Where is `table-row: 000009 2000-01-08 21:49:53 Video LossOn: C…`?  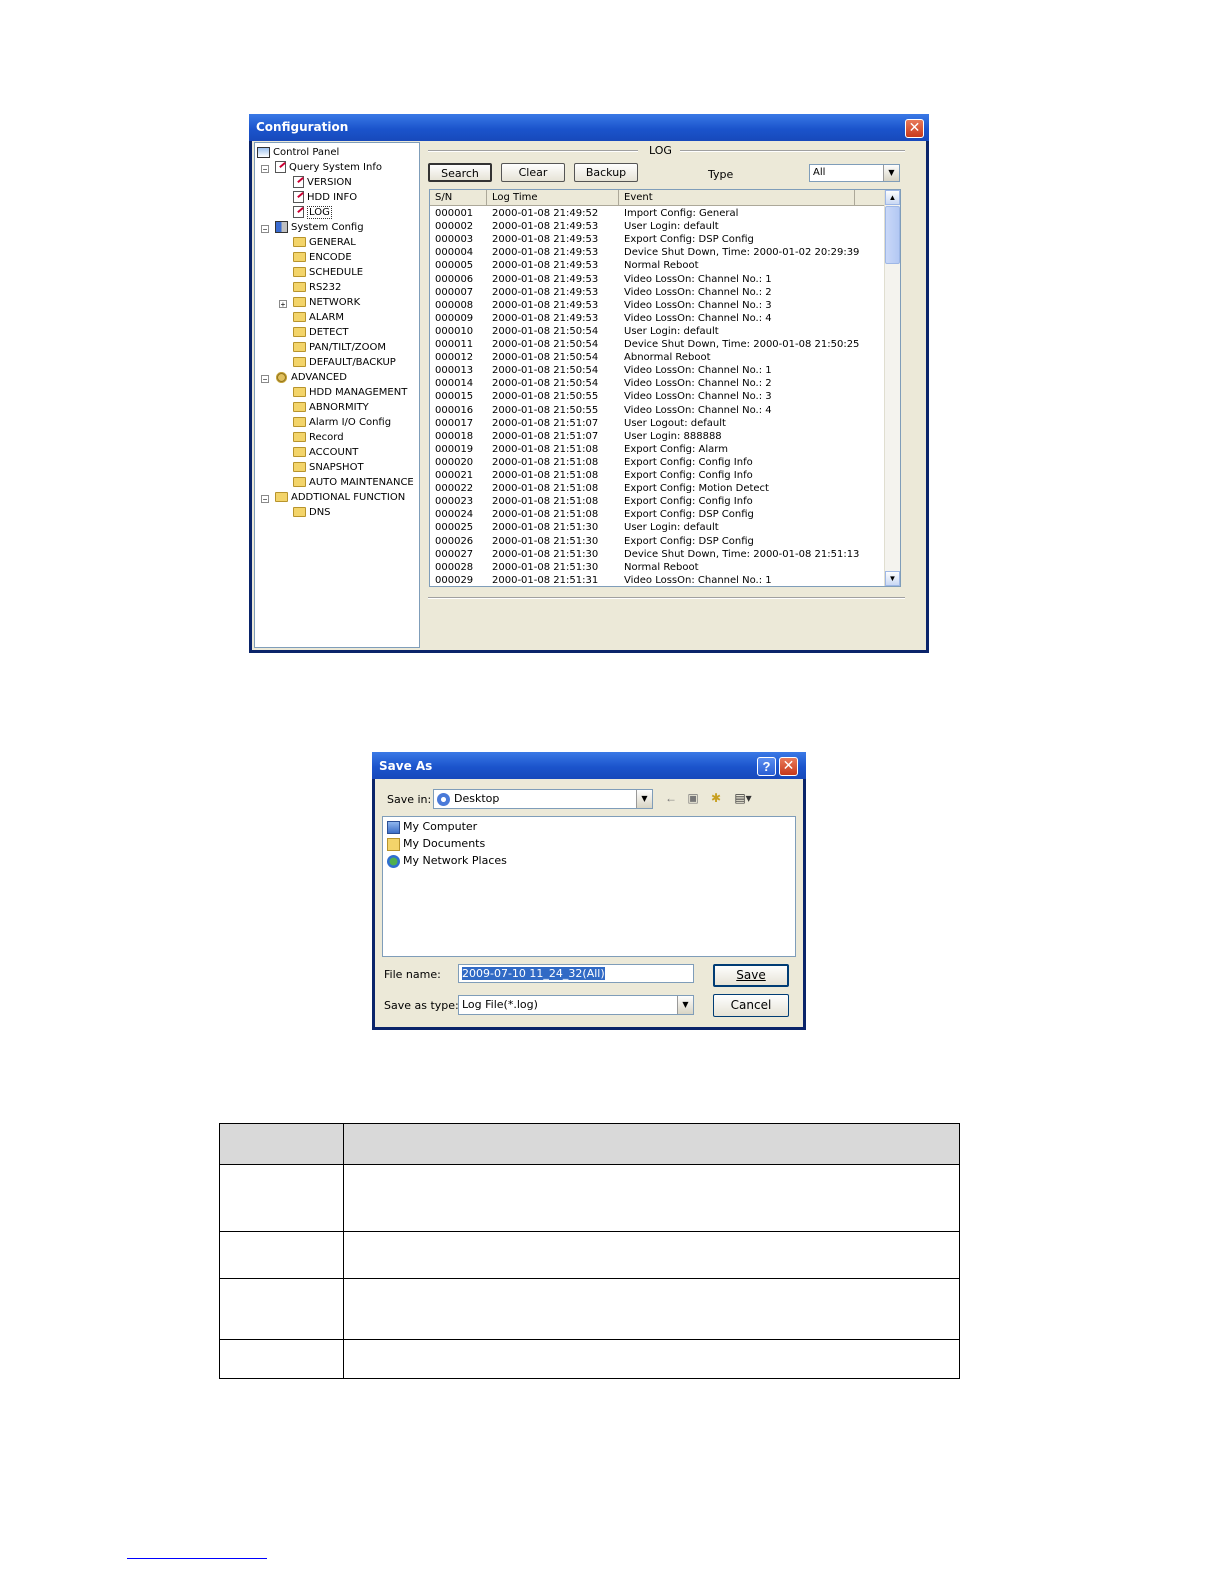
table-row: 000009 2000-01-08 21:49:53 Video LossOn: C… is located at coordinates (658, 318).